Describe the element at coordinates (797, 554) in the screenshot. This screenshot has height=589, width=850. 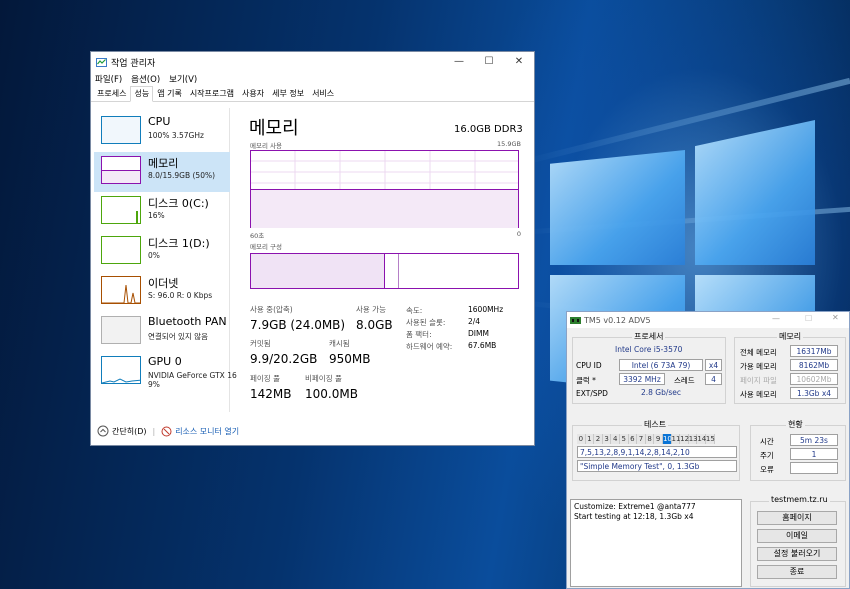
I see `load-config-button: 설정 불러오기` at that location.